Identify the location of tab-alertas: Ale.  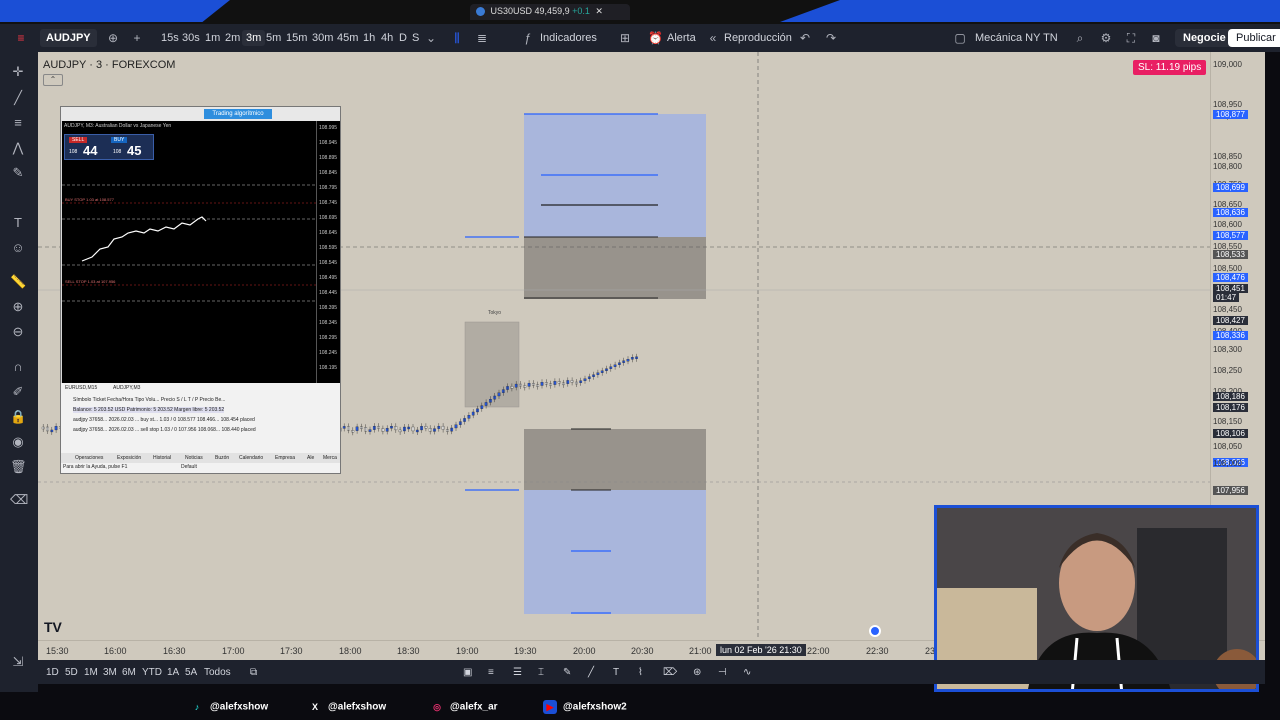
(310, 458).